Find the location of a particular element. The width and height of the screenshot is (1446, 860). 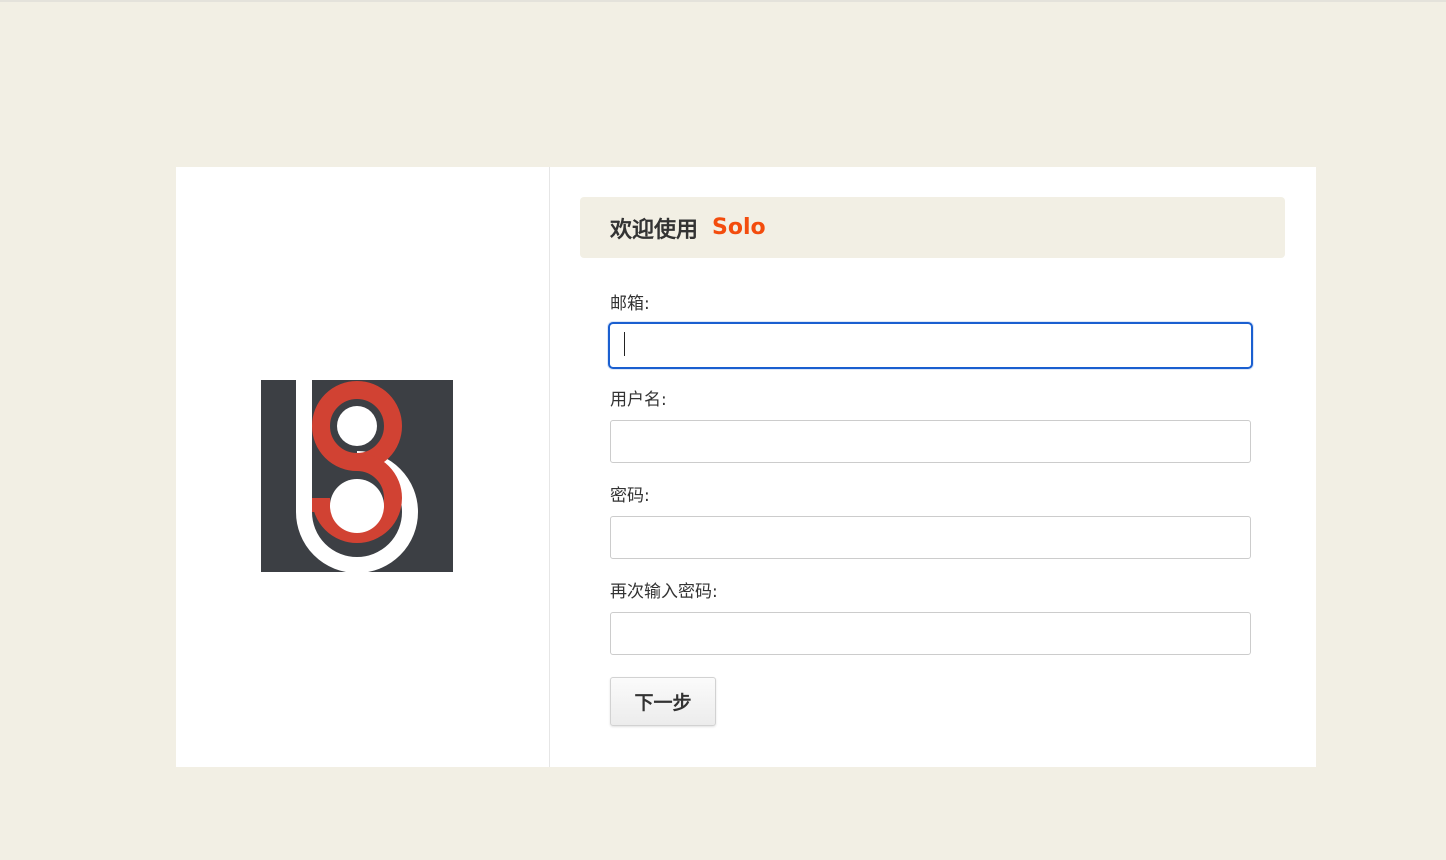

brand-name: Solo is located at coordinates (739, 227).